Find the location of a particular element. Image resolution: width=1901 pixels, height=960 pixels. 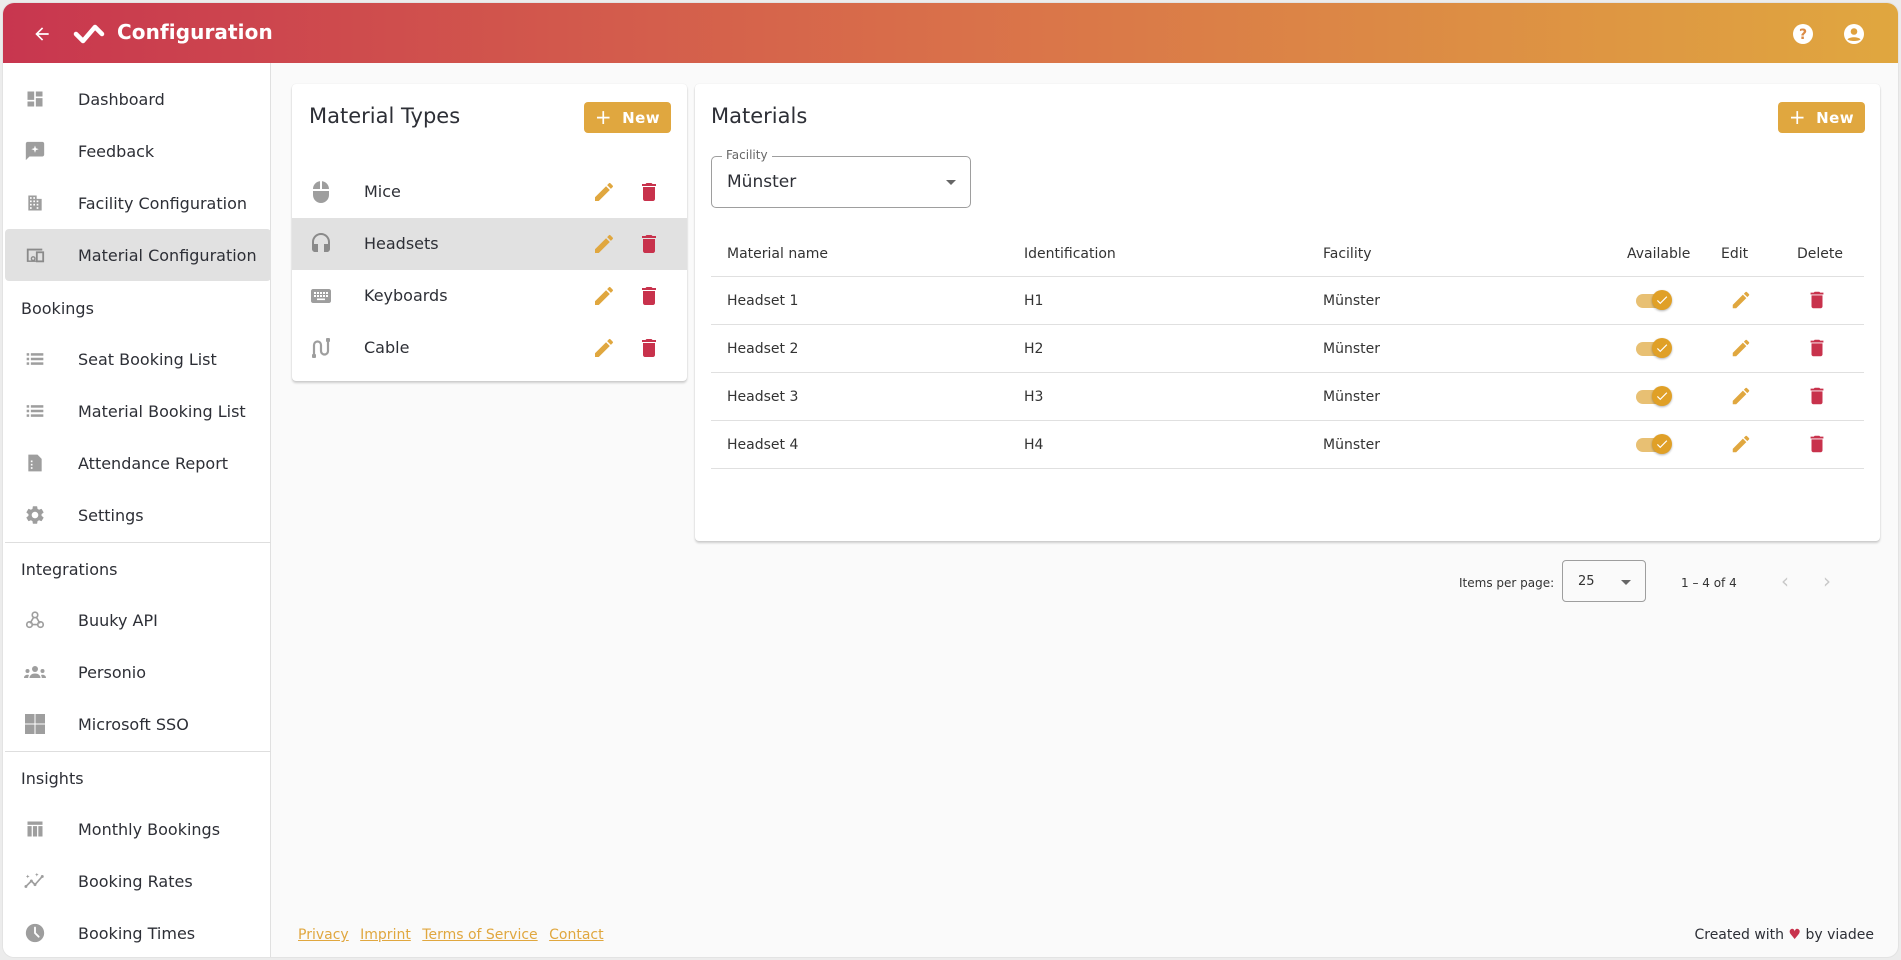

sidebar-item-monthly-bookings: Monthly Bookings is located at coordinates (138, 829).